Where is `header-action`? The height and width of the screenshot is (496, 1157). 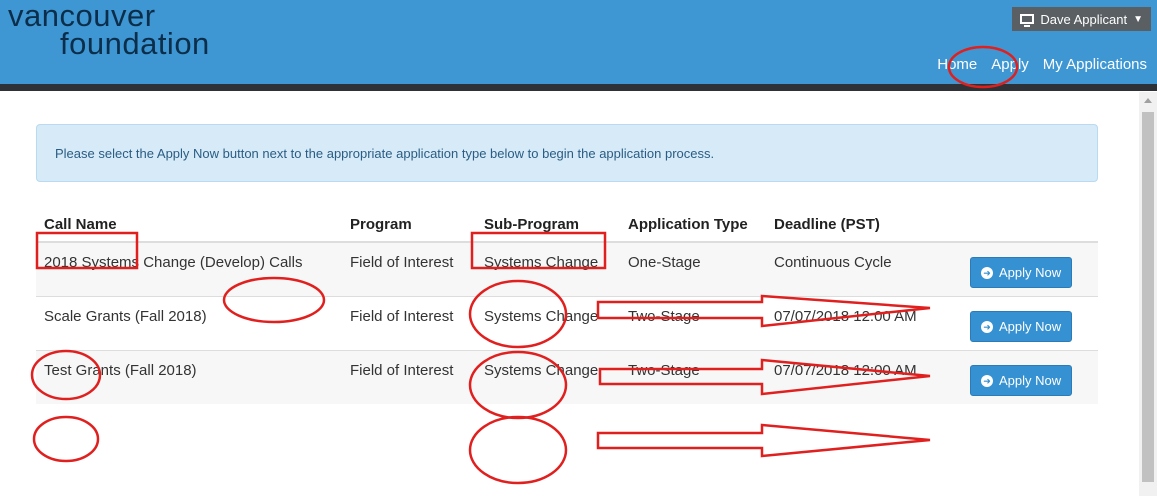 header-action is located at coordinates (1030, 225).